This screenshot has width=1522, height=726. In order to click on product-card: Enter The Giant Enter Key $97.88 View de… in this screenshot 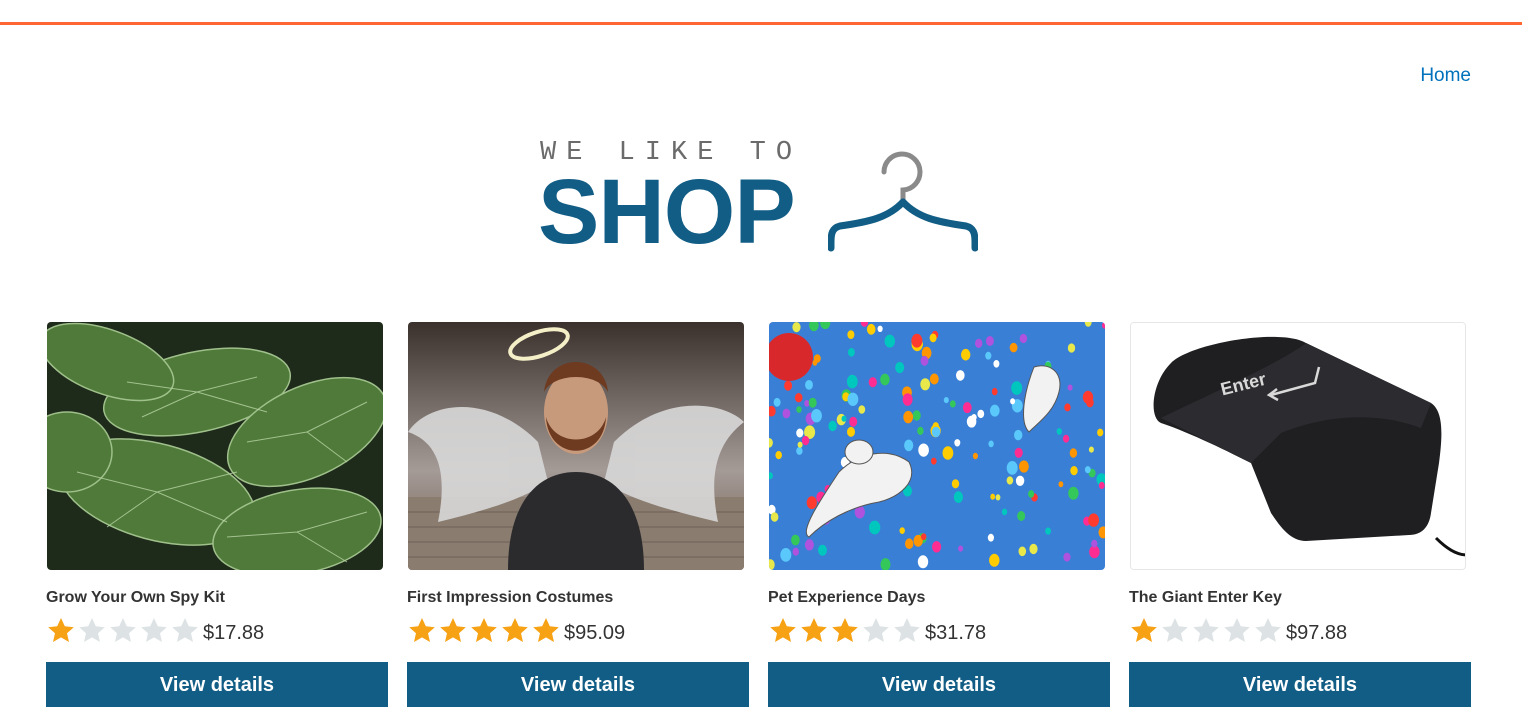, I will do `click(1300, 514)`.